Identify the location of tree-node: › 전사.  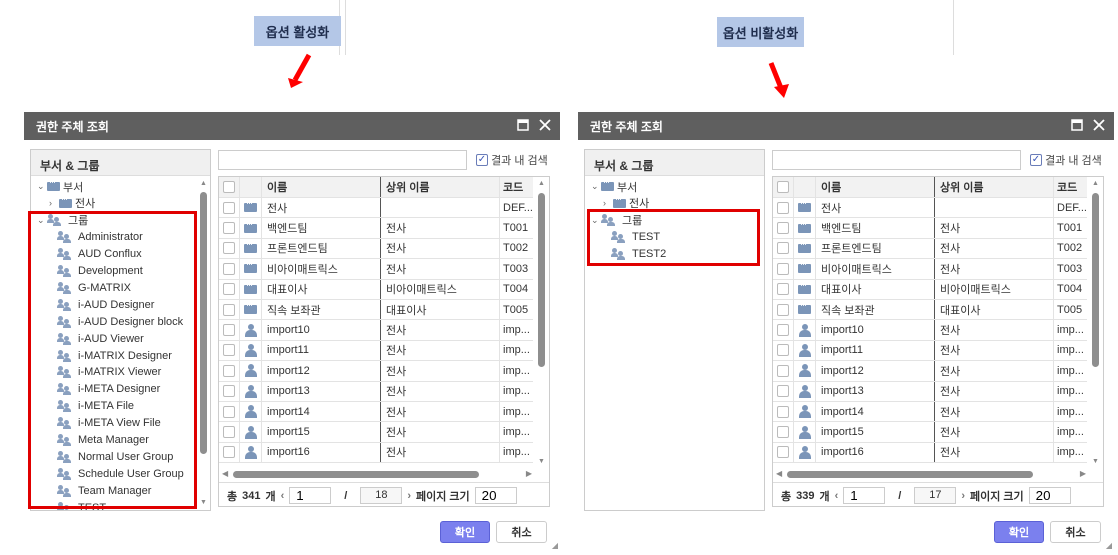
(72, 203).